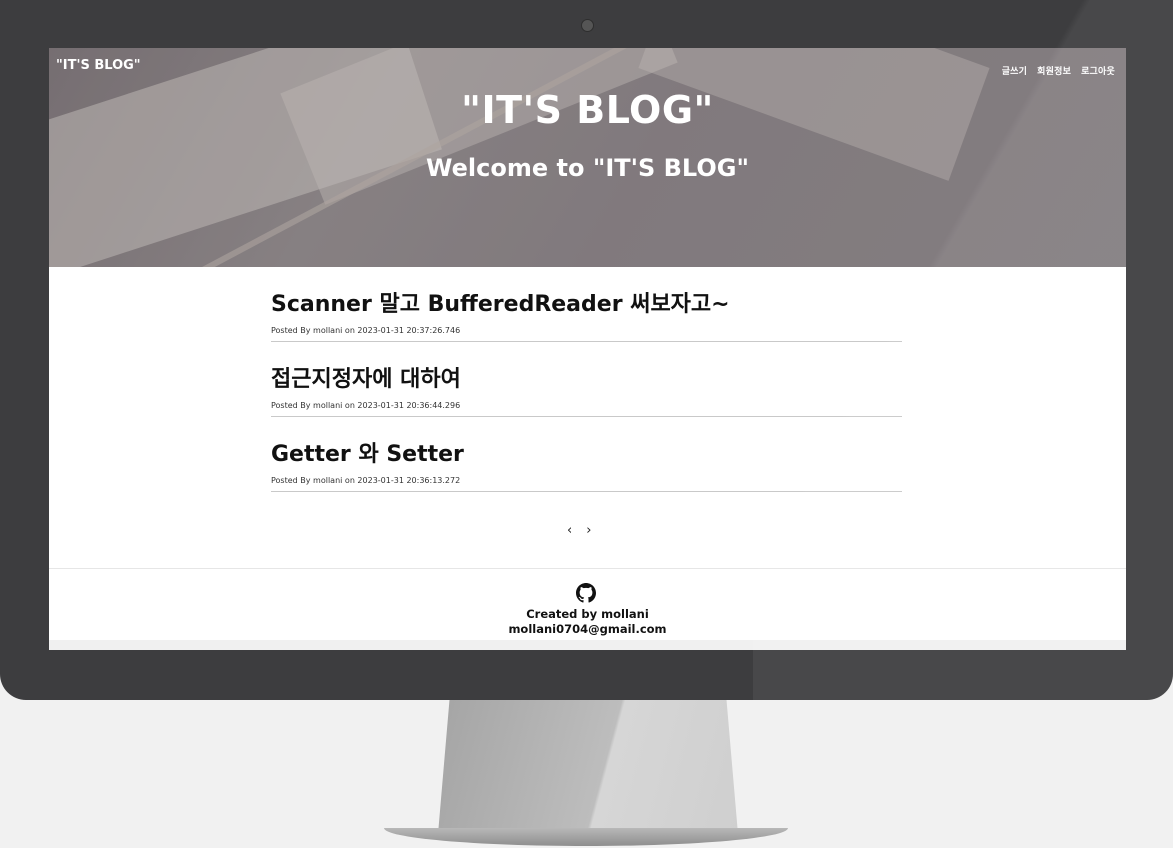 This screenshot has height=848, width=1173. I want to click on camera-icon, so click(587, 25).